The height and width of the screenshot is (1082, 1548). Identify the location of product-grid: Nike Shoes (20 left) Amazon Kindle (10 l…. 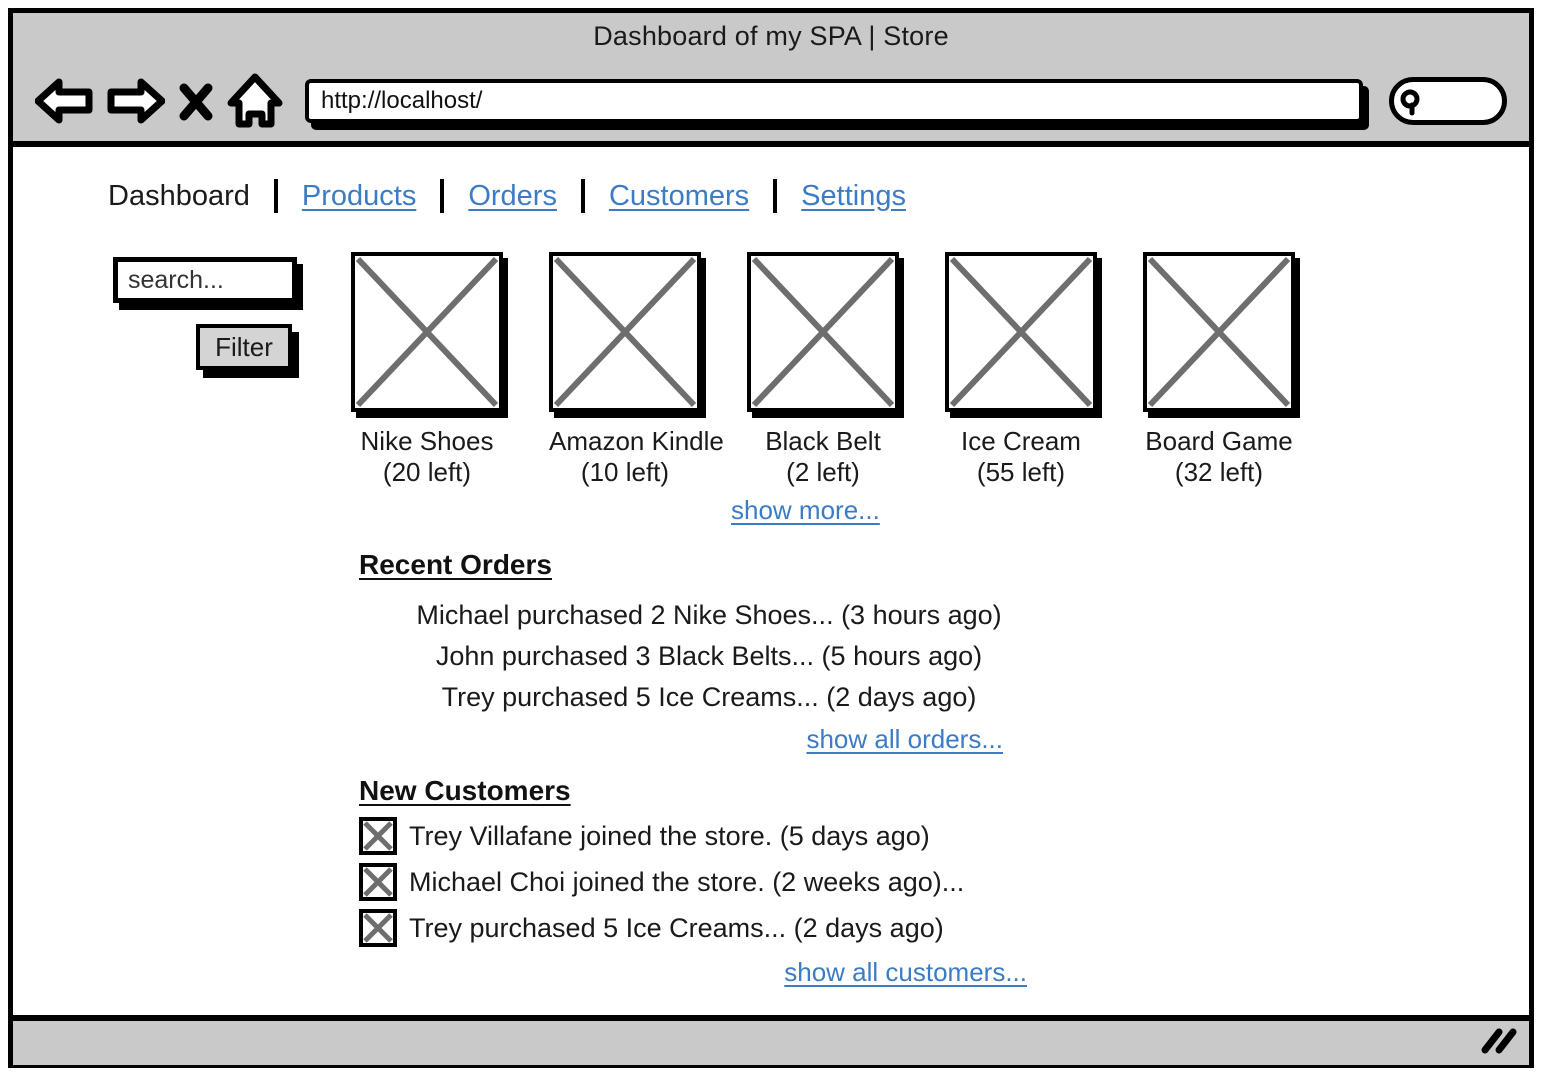
(825, 370).